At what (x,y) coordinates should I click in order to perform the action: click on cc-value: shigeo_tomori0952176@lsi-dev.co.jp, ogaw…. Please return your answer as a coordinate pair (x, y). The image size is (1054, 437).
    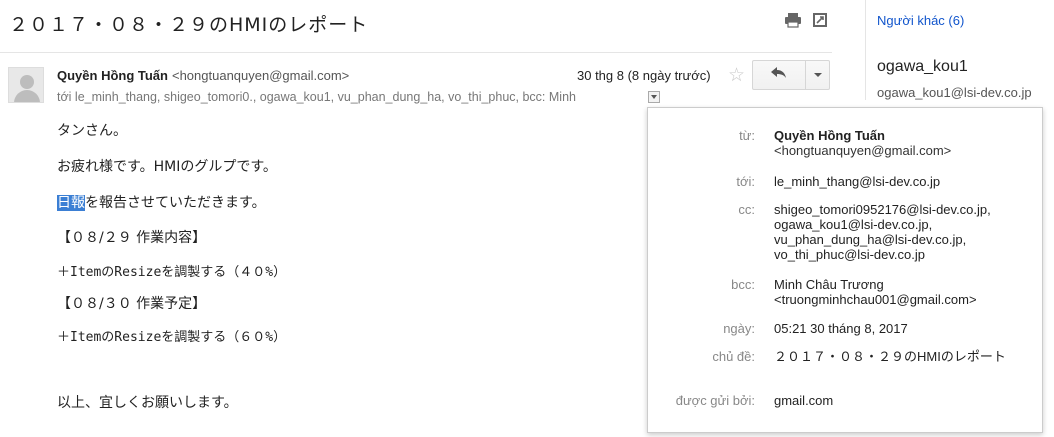
    Looking at the image, I should click on (882, 232).